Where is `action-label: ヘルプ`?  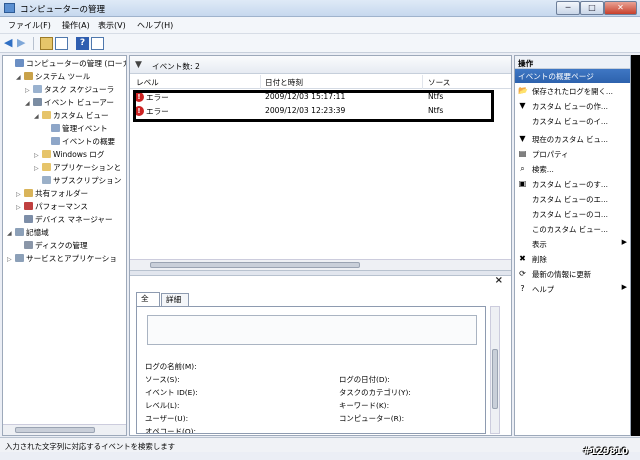 action-label: ヘルプ is located at coordinates (543, 289).